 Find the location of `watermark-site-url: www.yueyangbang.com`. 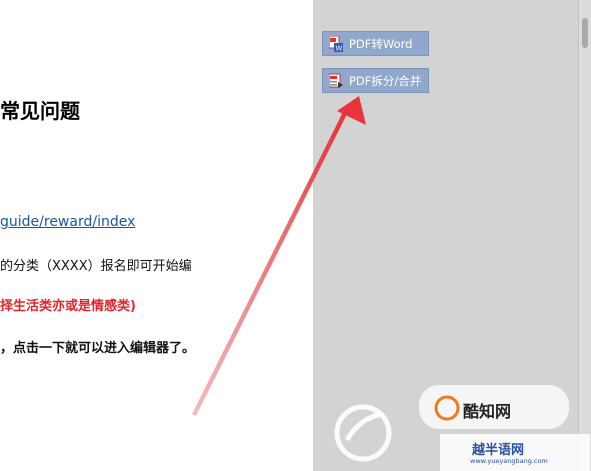

watermark-site-url: www.yueyangbang.com is located at coordinates (509, 461).